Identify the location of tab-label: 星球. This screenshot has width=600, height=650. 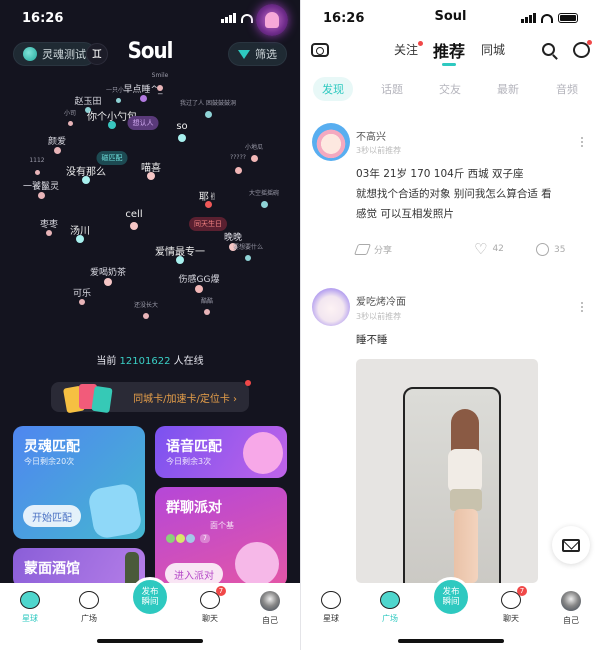
(30, 618).